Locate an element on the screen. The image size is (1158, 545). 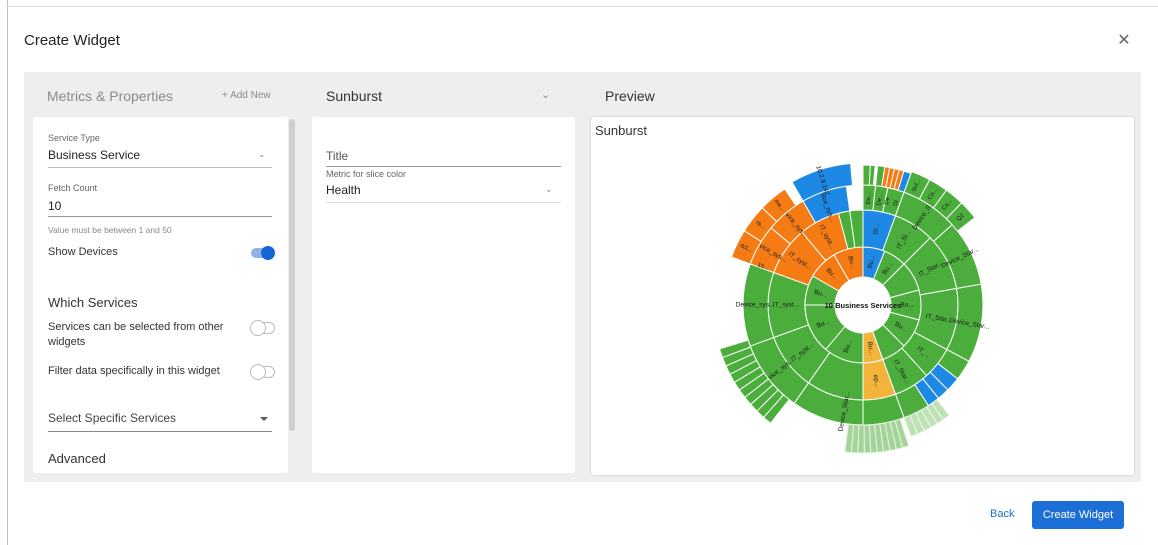
filter-widget-toggle is located at coordinates (262, 372).